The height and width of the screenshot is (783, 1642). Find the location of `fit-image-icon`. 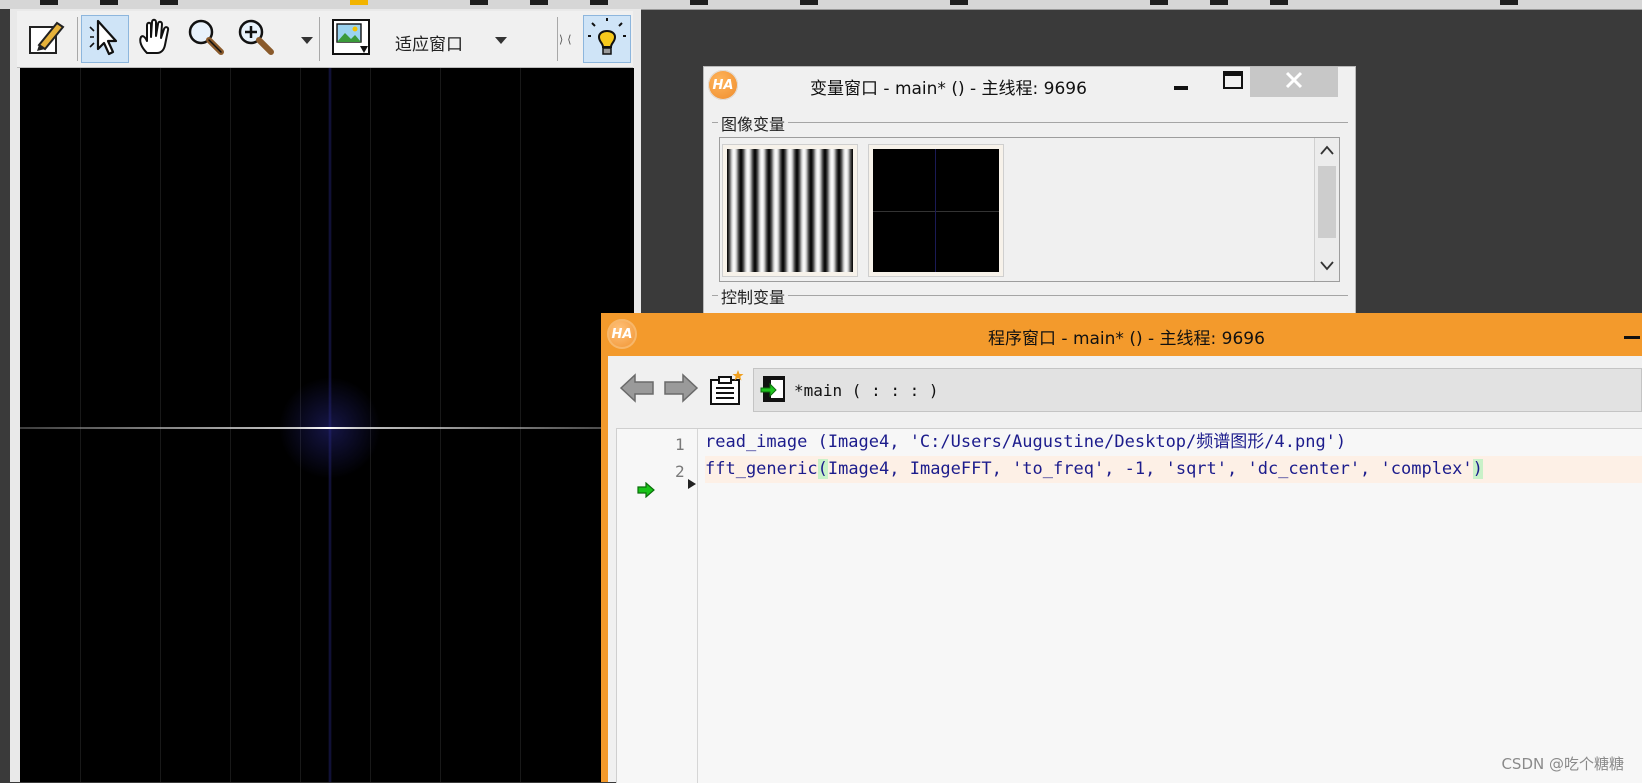

fit-image-icon is located at coordinates (351, 39).